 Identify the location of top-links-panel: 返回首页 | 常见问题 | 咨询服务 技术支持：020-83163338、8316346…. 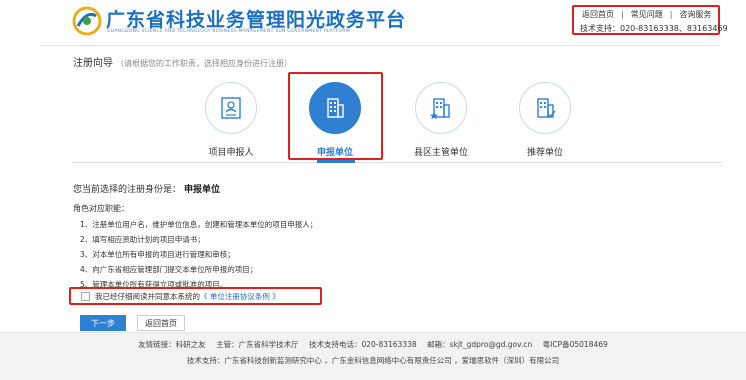
(650, 20).